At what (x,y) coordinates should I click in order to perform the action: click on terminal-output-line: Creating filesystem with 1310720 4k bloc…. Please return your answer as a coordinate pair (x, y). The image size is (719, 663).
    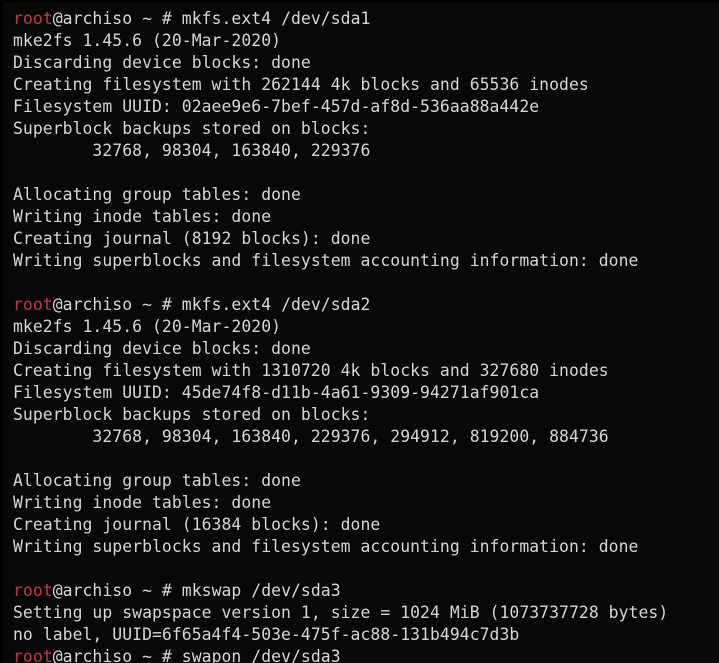
    Looking at the image, I should click on (366, 371).